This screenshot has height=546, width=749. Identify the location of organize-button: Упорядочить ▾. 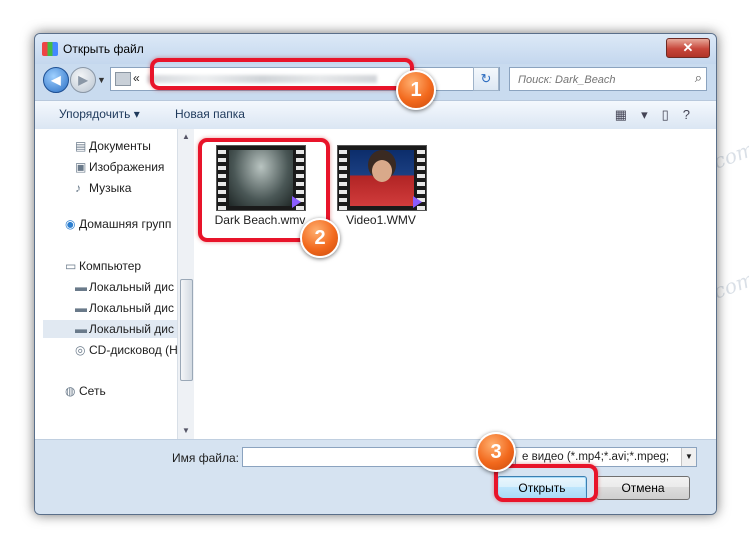
(99, 114).